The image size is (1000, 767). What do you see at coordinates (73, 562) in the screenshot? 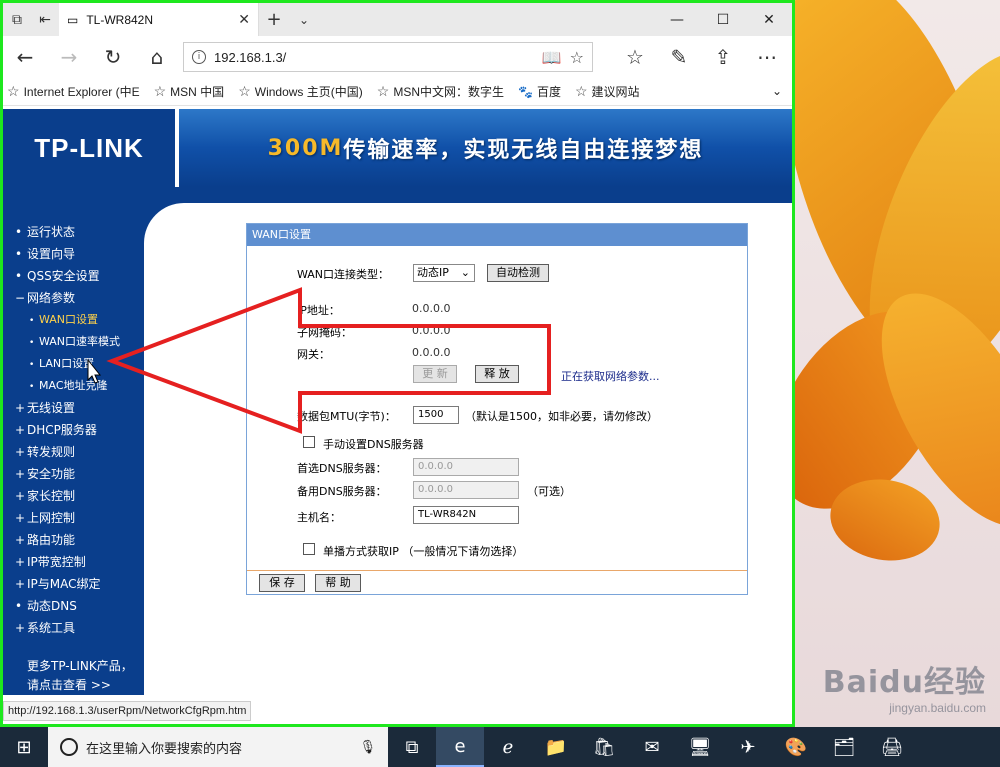
I see `menu-bandwidth: + IP带宽控制` at bounding box center [73, 562].